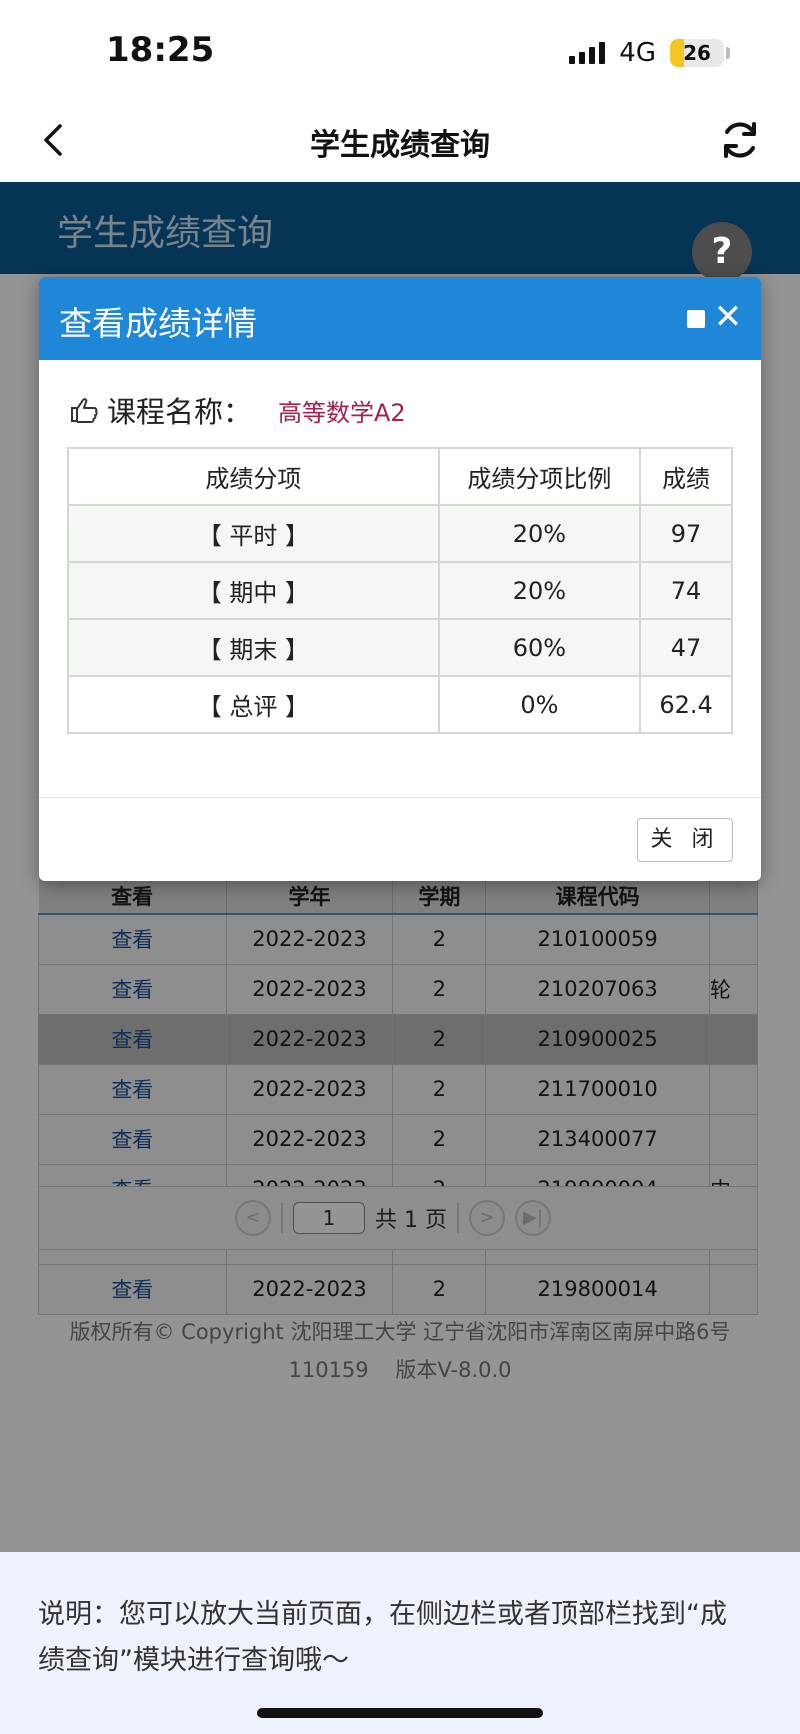 Image resolution: width=800 pixels, height=1734 pixels. Describe the element at coordinates (722, 252) in the screenshot. I see `help-button: ?` at that location.